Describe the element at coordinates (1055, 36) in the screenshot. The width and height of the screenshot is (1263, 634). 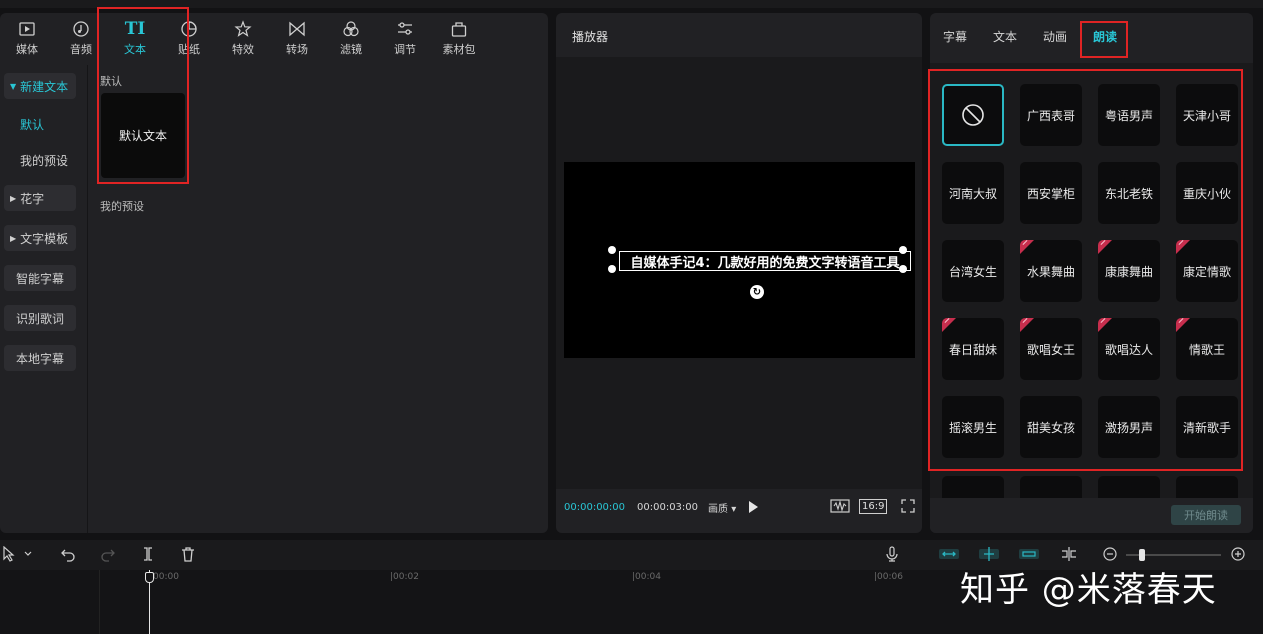
I see `tab-animation: 动画` at that location.